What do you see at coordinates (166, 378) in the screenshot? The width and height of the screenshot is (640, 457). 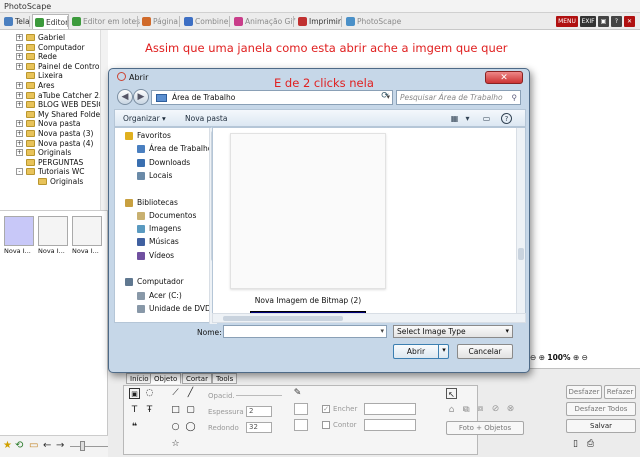 I see `editor-tab: Objeto` at bounding box center [166, 378].